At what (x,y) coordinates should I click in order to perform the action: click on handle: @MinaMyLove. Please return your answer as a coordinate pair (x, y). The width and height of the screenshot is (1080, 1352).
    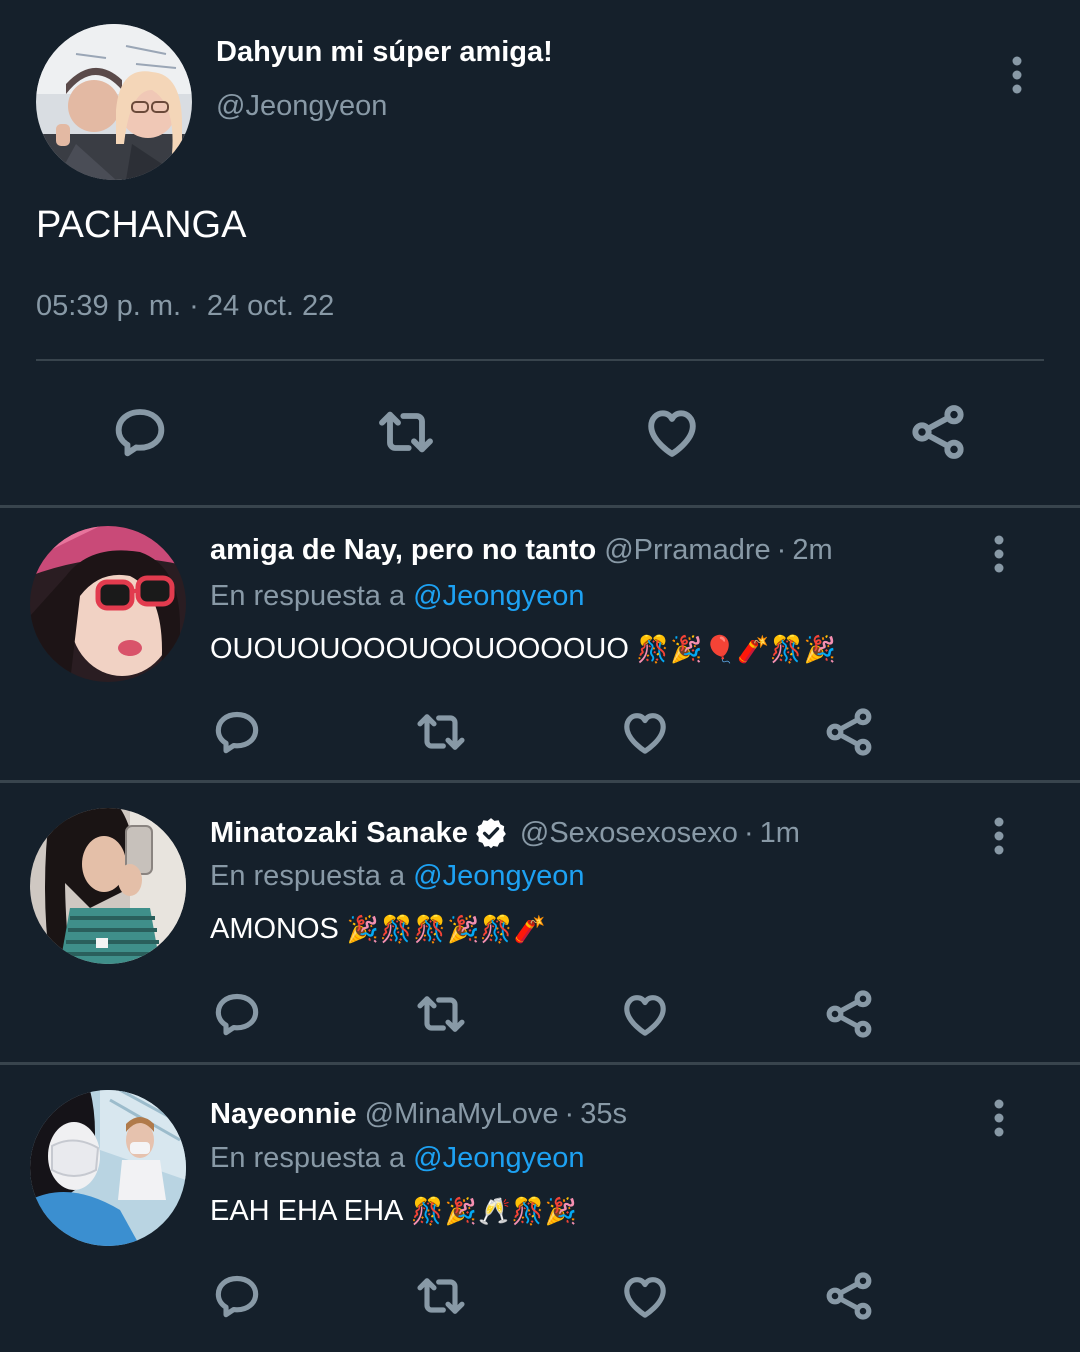
    Looking at the image, I should click on (462, 1114).